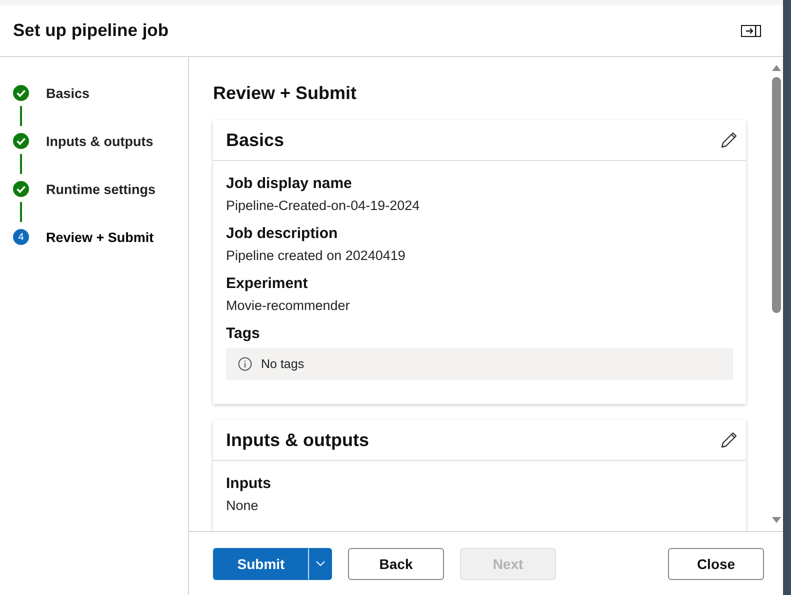 The height and width of the screenshot is (595, 791). Describe the element at coordinates (751, 30) in the screenshot. I see `collapse-panel-icon` at that location.